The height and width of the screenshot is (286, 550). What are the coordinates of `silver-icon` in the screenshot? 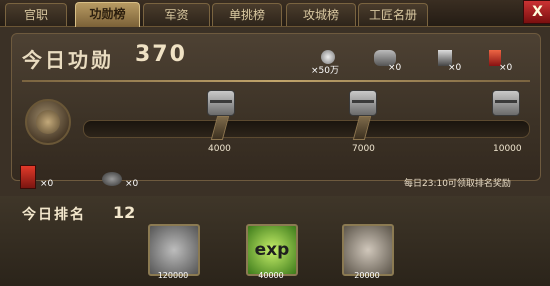 It's located at (328, 57).